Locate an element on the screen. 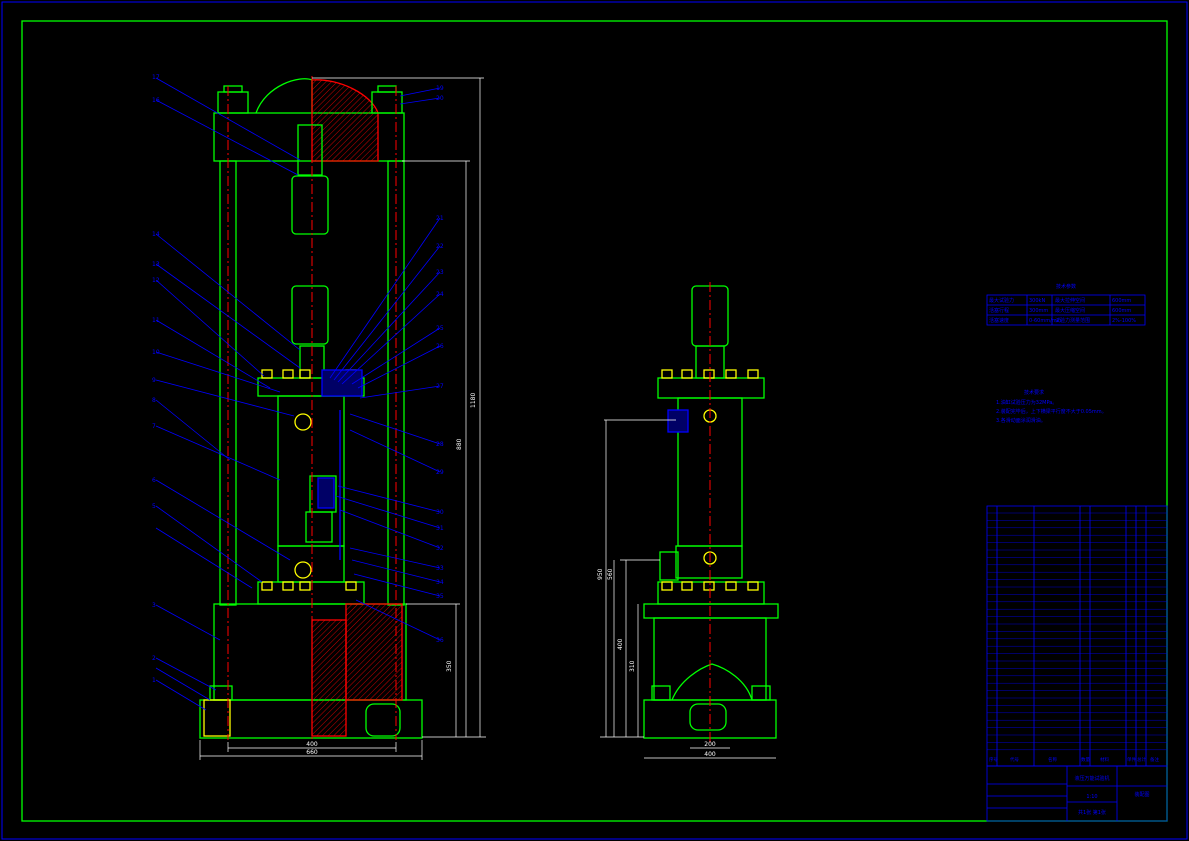 Image resolution: width=1189 pixels, height=841 pixels. svg-text: 数量 is located at coordinates (1085, 759).